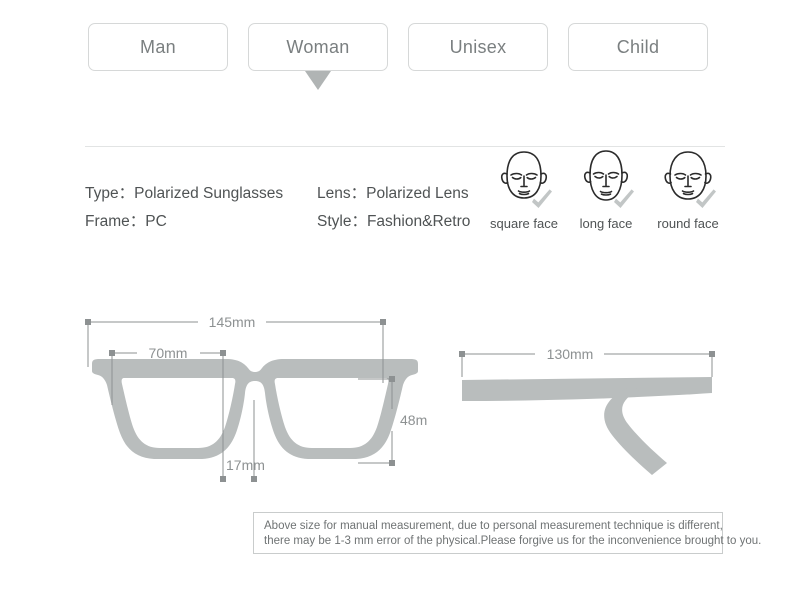  I want to click on selected-tab-caret-icon, so click(318, 80).